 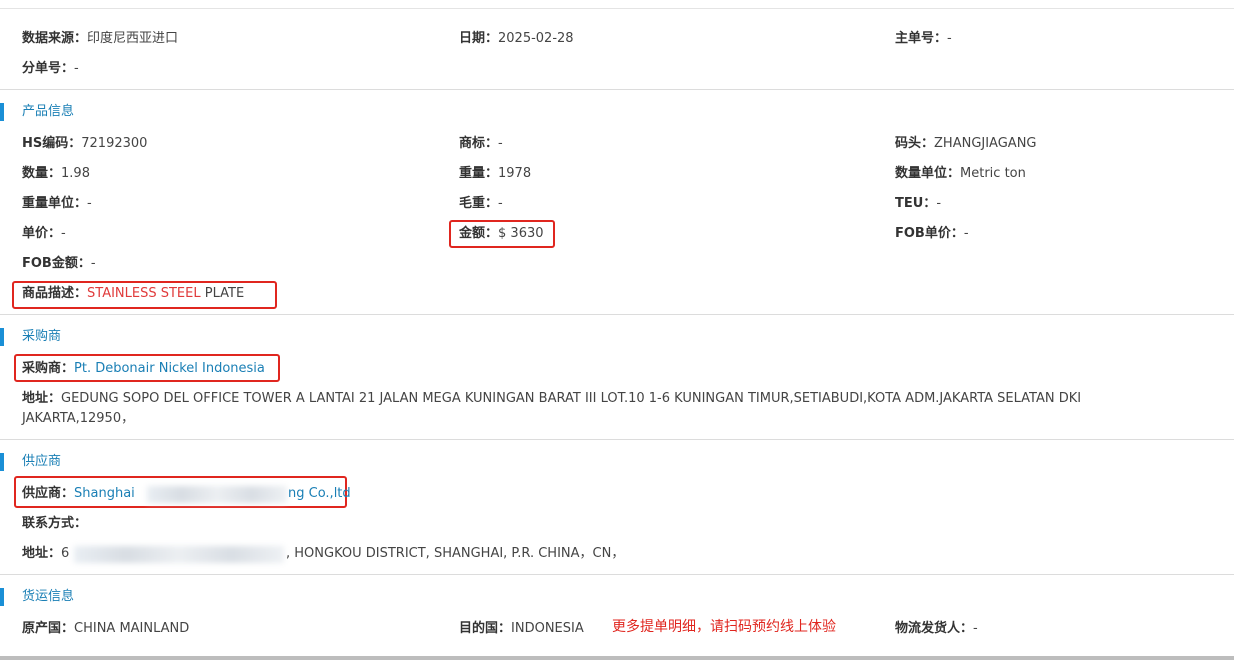 What do you see at coordinates (515, 173) in the screenshot?
I see `weight-value: 1978` at bounding box center [515, 173].